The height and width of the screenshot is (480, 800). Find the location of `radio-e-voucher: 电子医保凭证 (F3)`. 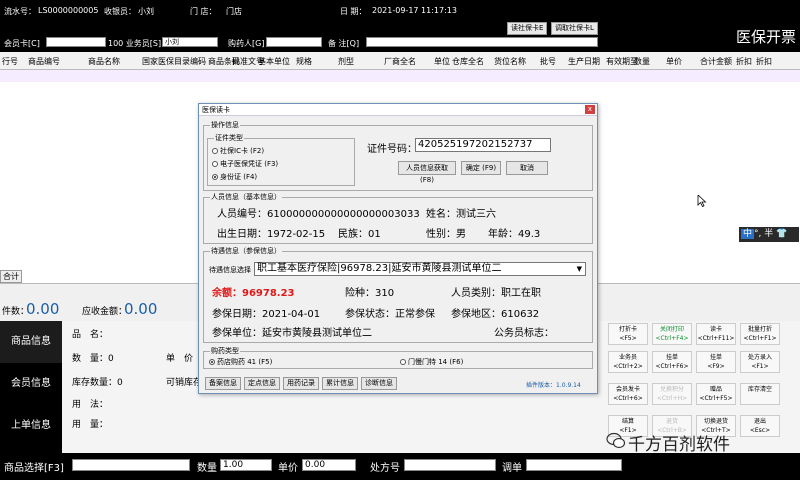

radio-e-voucher: 电子医保凭证 (F3) is located at coordinates (245, 164).